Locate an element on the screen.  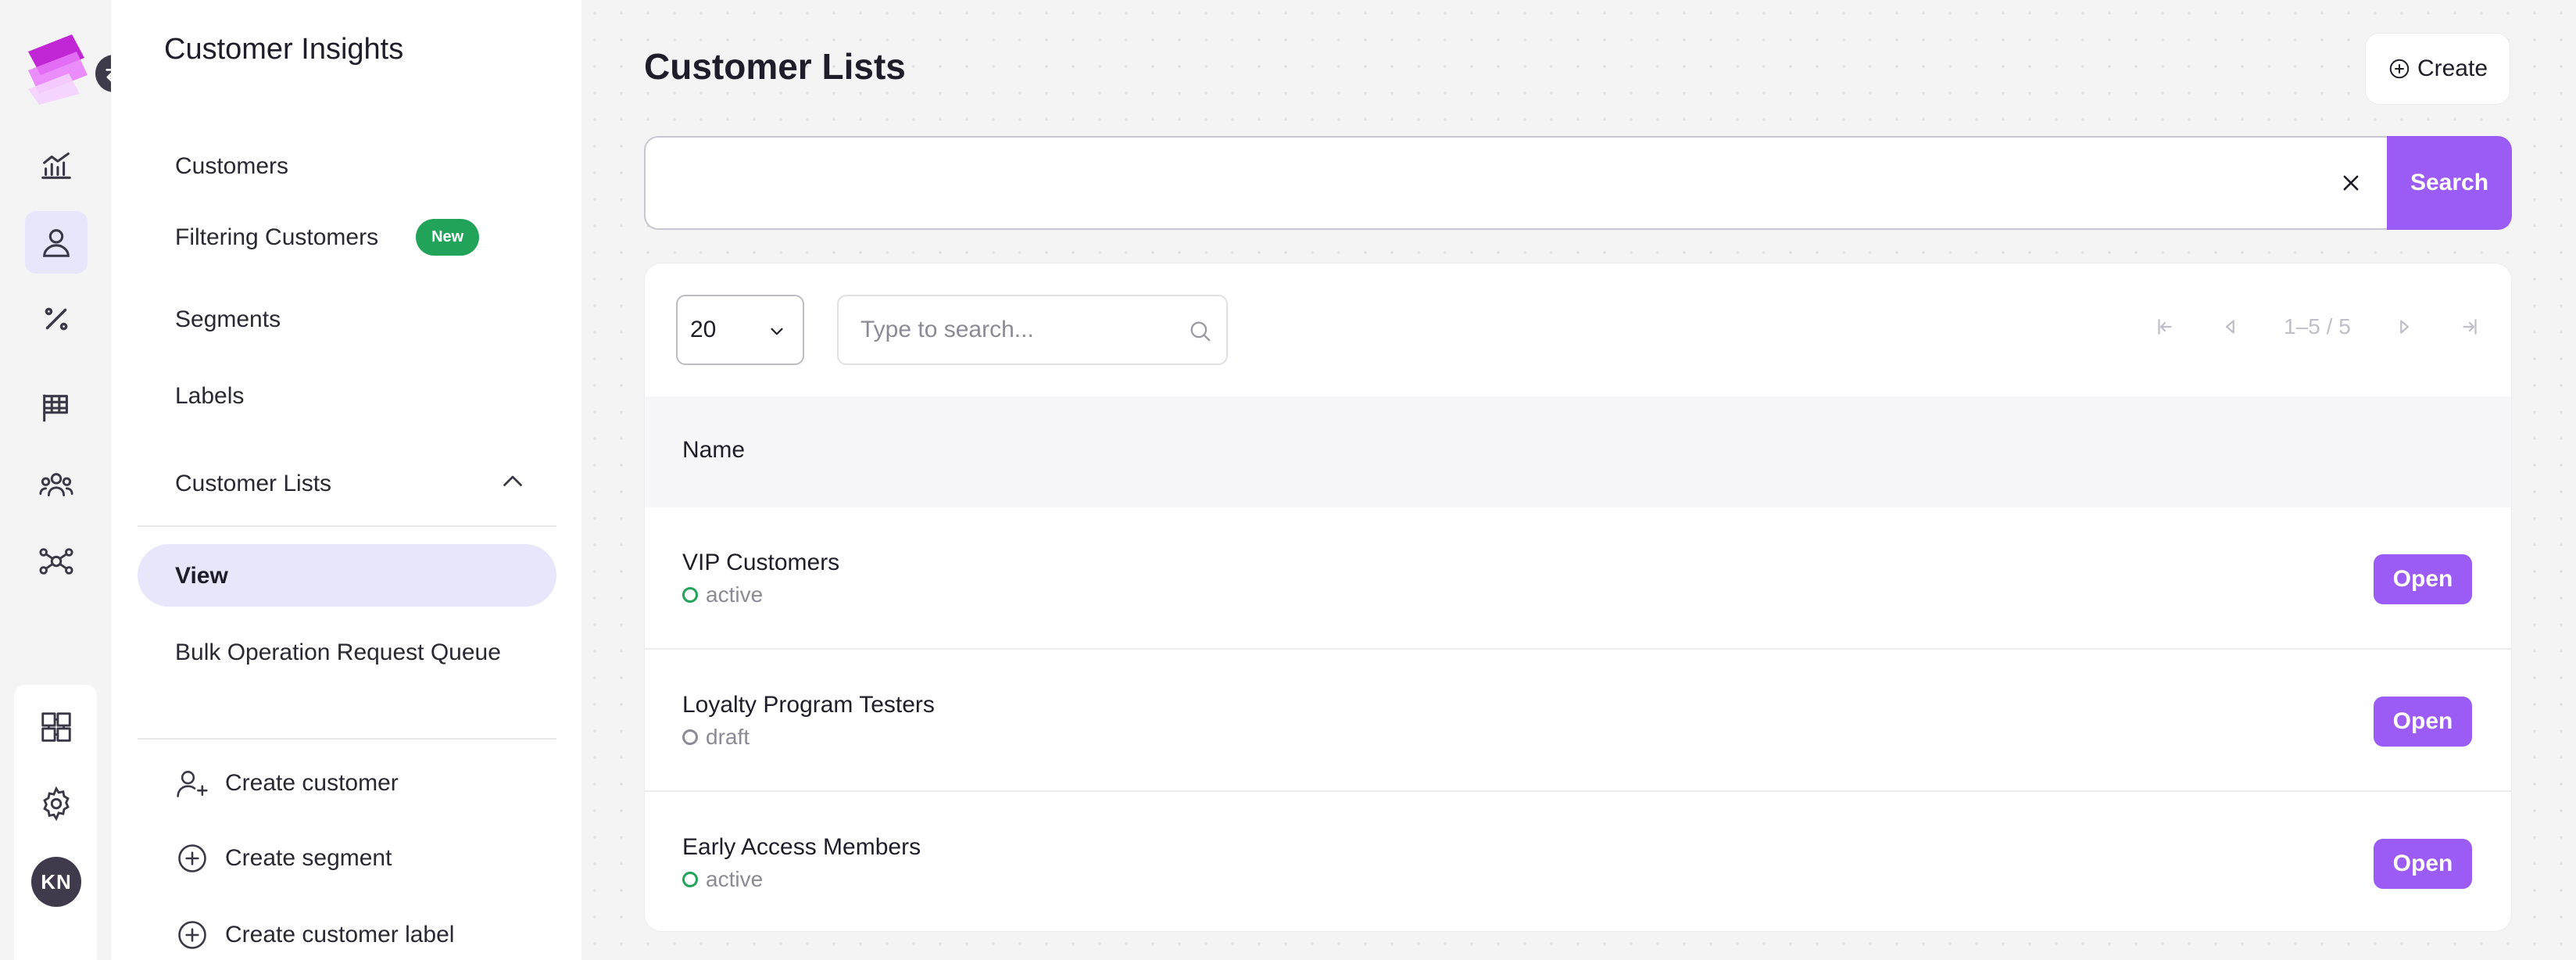
previous-page-icon is located at coordinates (2230, 327).